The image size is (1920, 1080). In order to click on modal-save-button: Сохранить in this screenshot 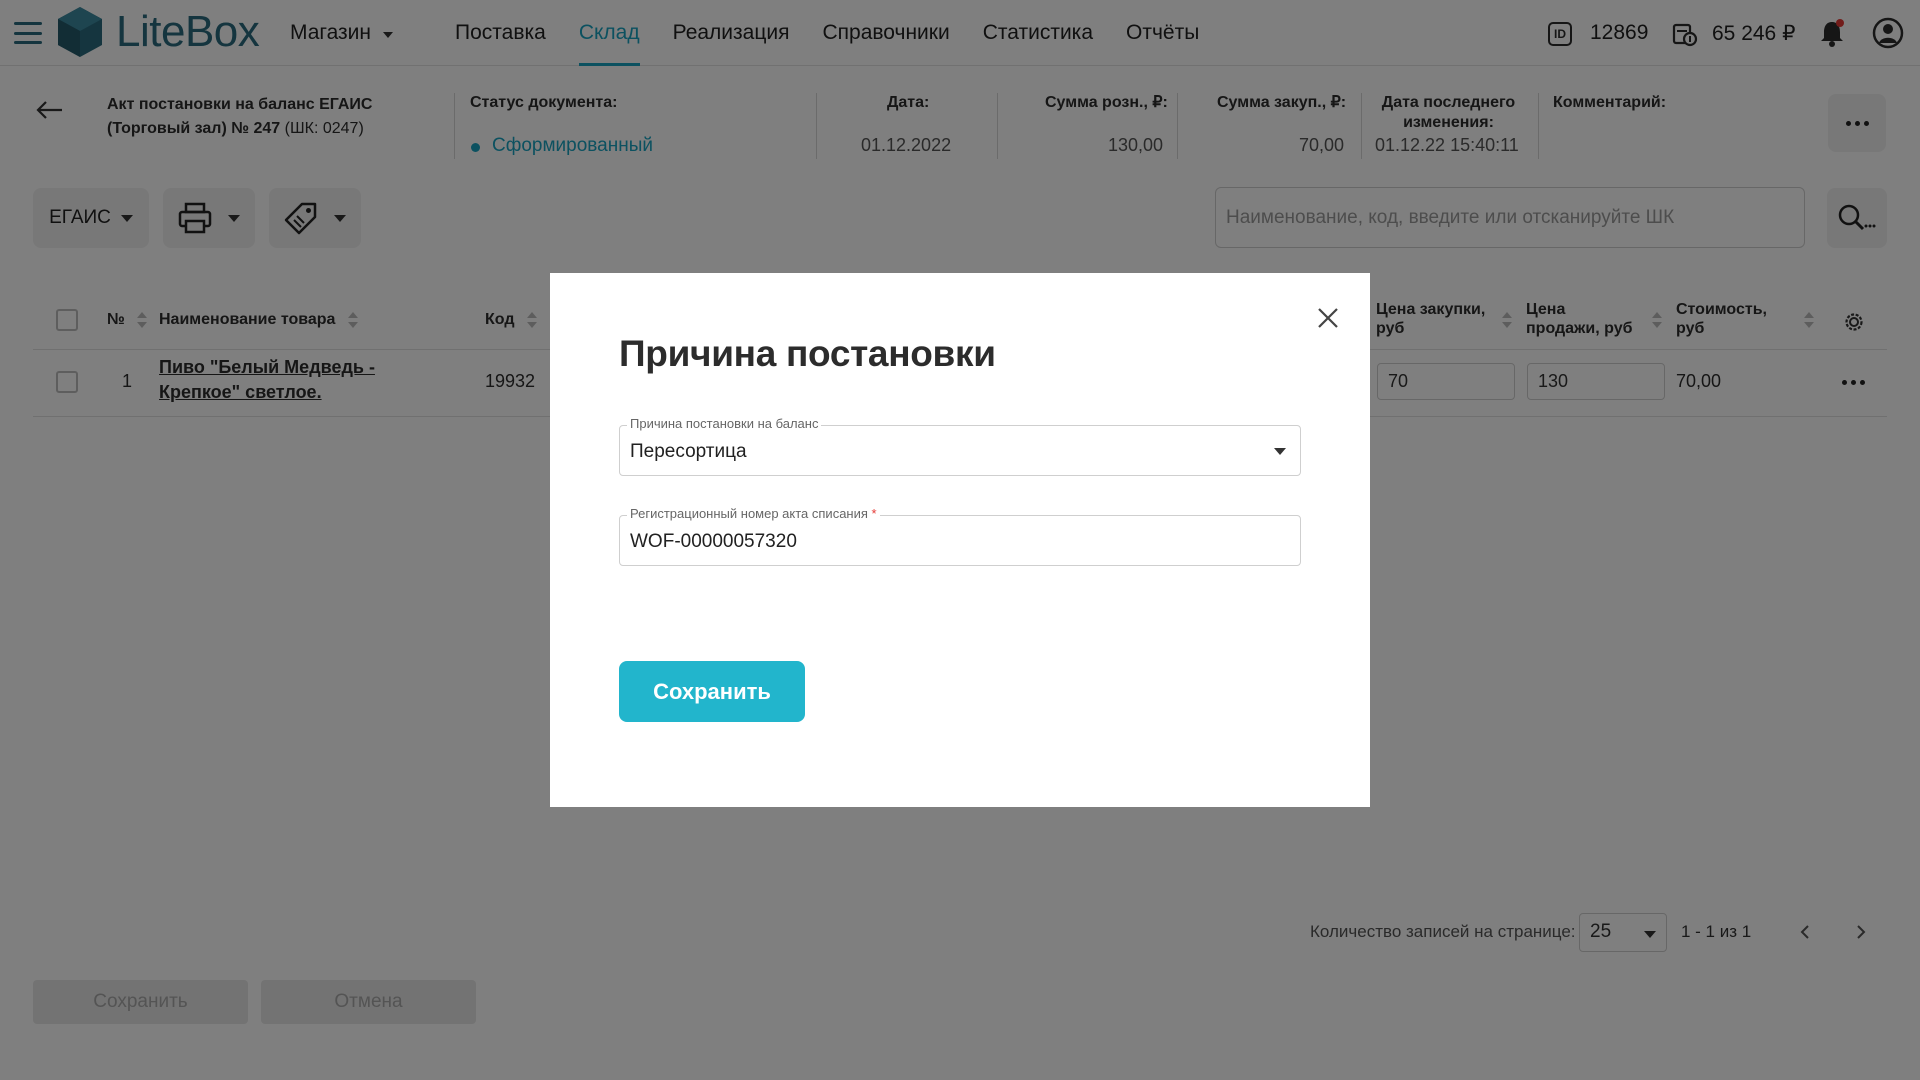, I will do `click(712, 691)`.